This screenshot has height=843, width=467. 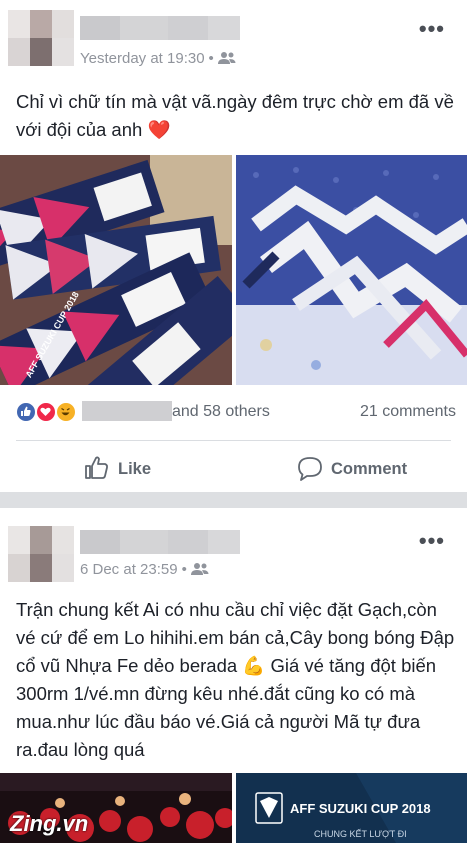 I want to click on like-label: Like, so click(x=135, y=469).